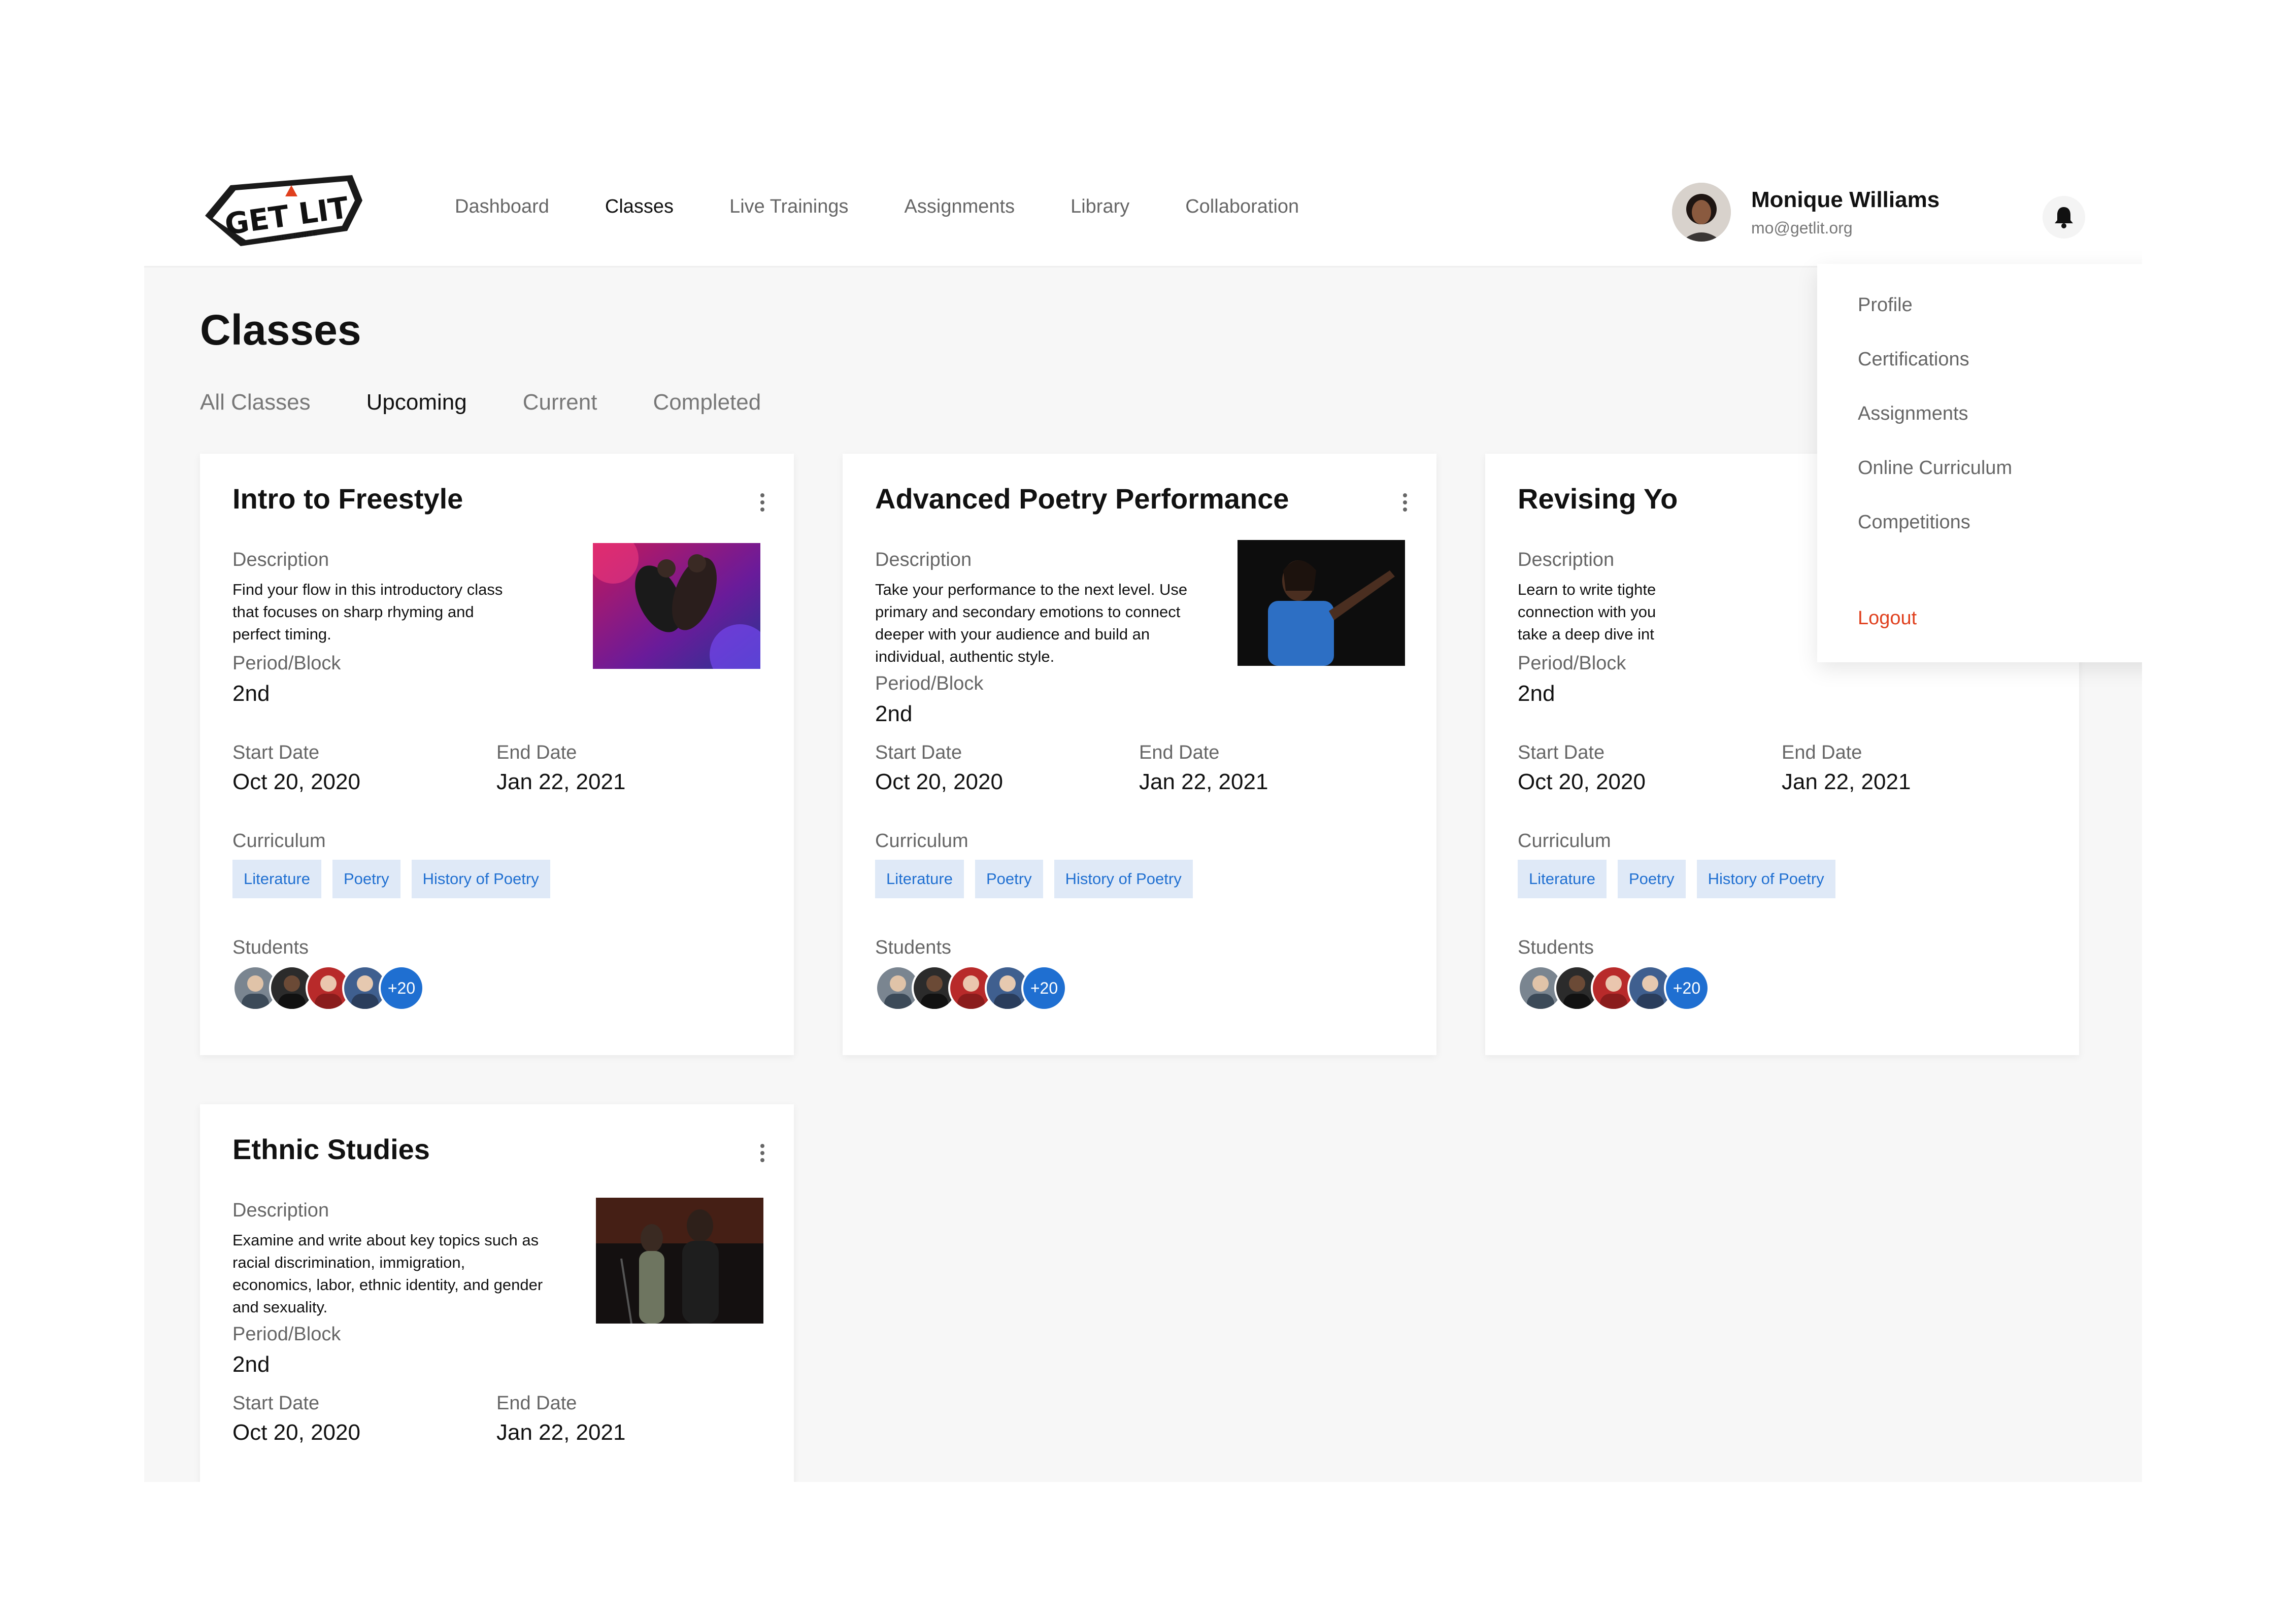 This screenshot has height=1624, width=2274. I want to click on tab-all-classes: All Classes, so click(255, 402).